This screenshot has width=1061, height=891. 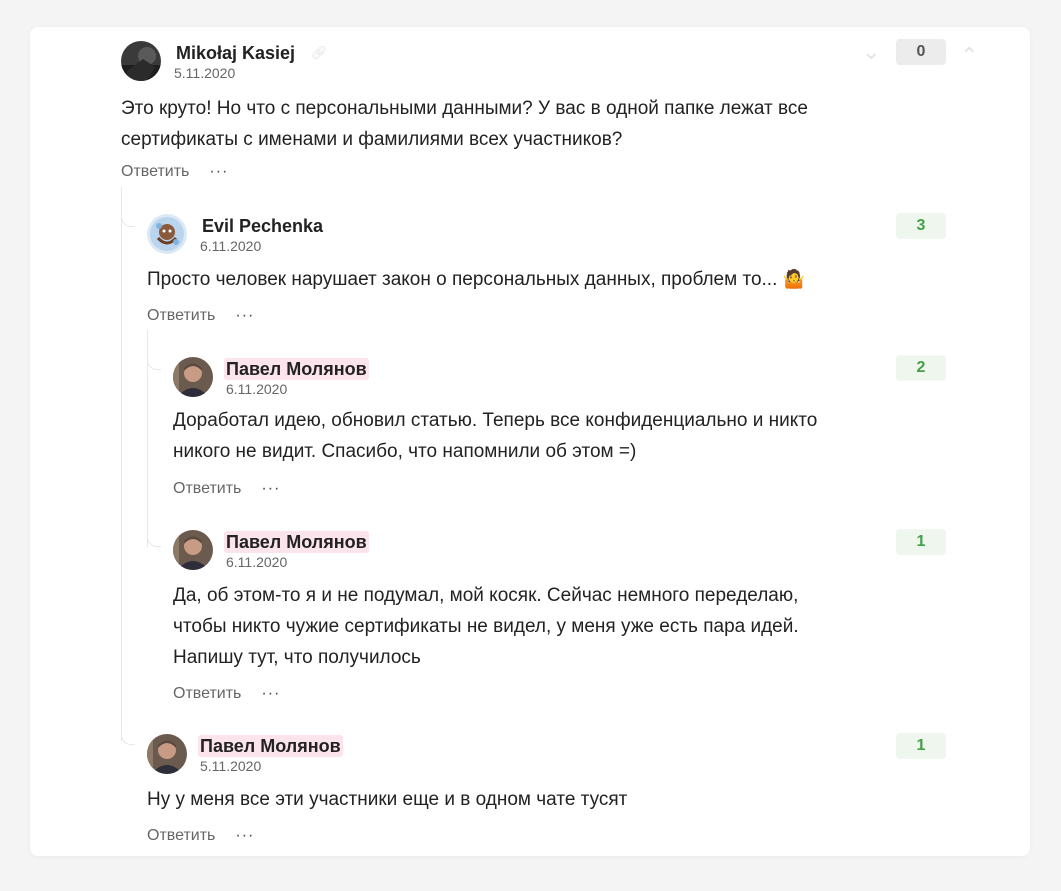 I want to click on chevron-down-icon: ⌄, so click(x=871, y=52).